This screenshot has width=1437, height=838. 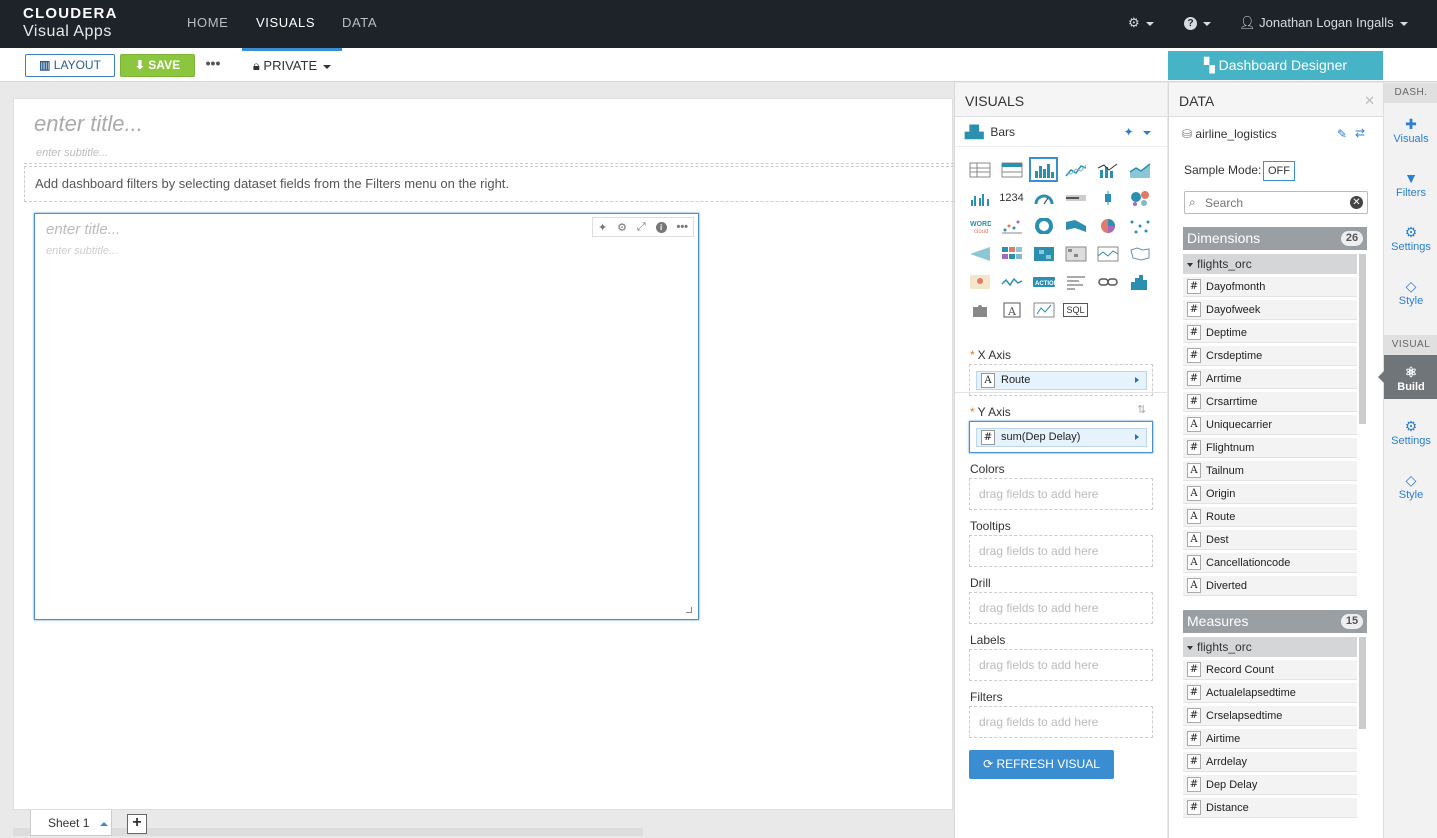 I want to click on field-item: # Crsdeptime, so click(x=1270, y=356).